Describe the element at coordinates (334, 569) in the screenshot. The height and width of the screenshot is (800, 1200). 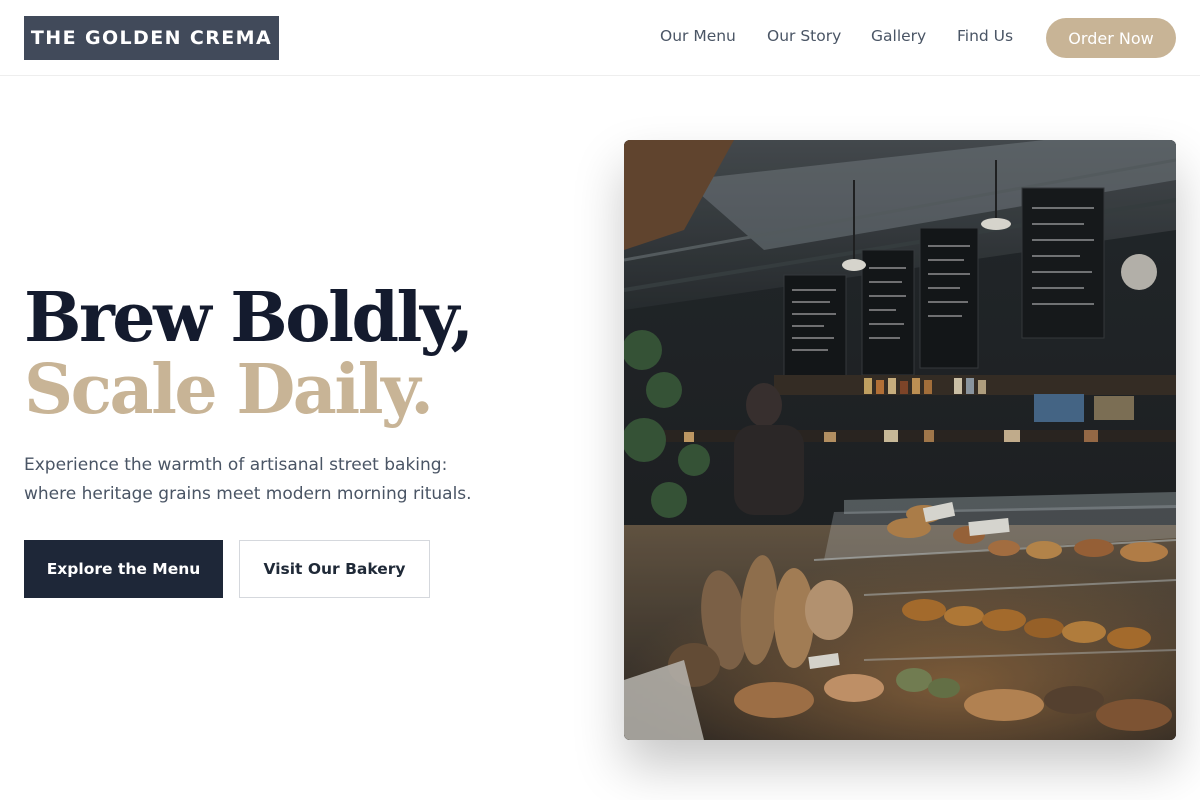
I see `visit-bakery-button: Visit Our Bakery` at that location.